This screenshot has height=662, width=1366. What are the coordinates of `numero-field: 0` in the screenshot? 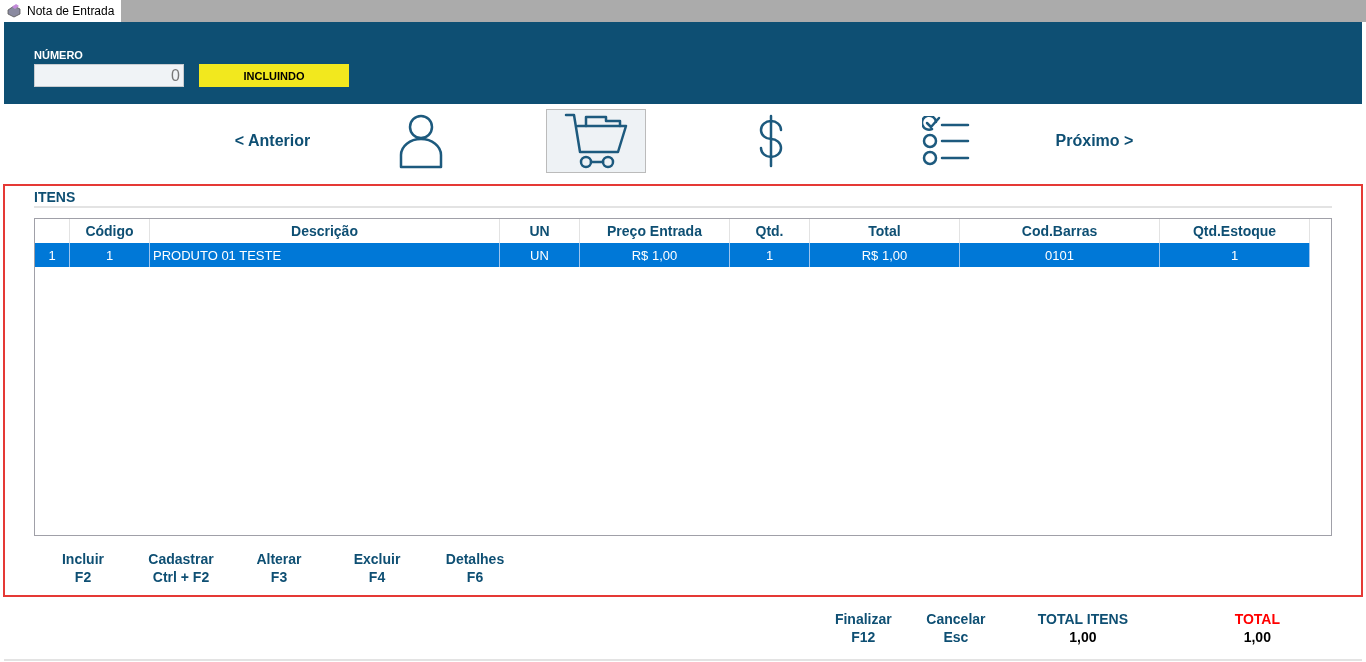 It's located at (109, 75).